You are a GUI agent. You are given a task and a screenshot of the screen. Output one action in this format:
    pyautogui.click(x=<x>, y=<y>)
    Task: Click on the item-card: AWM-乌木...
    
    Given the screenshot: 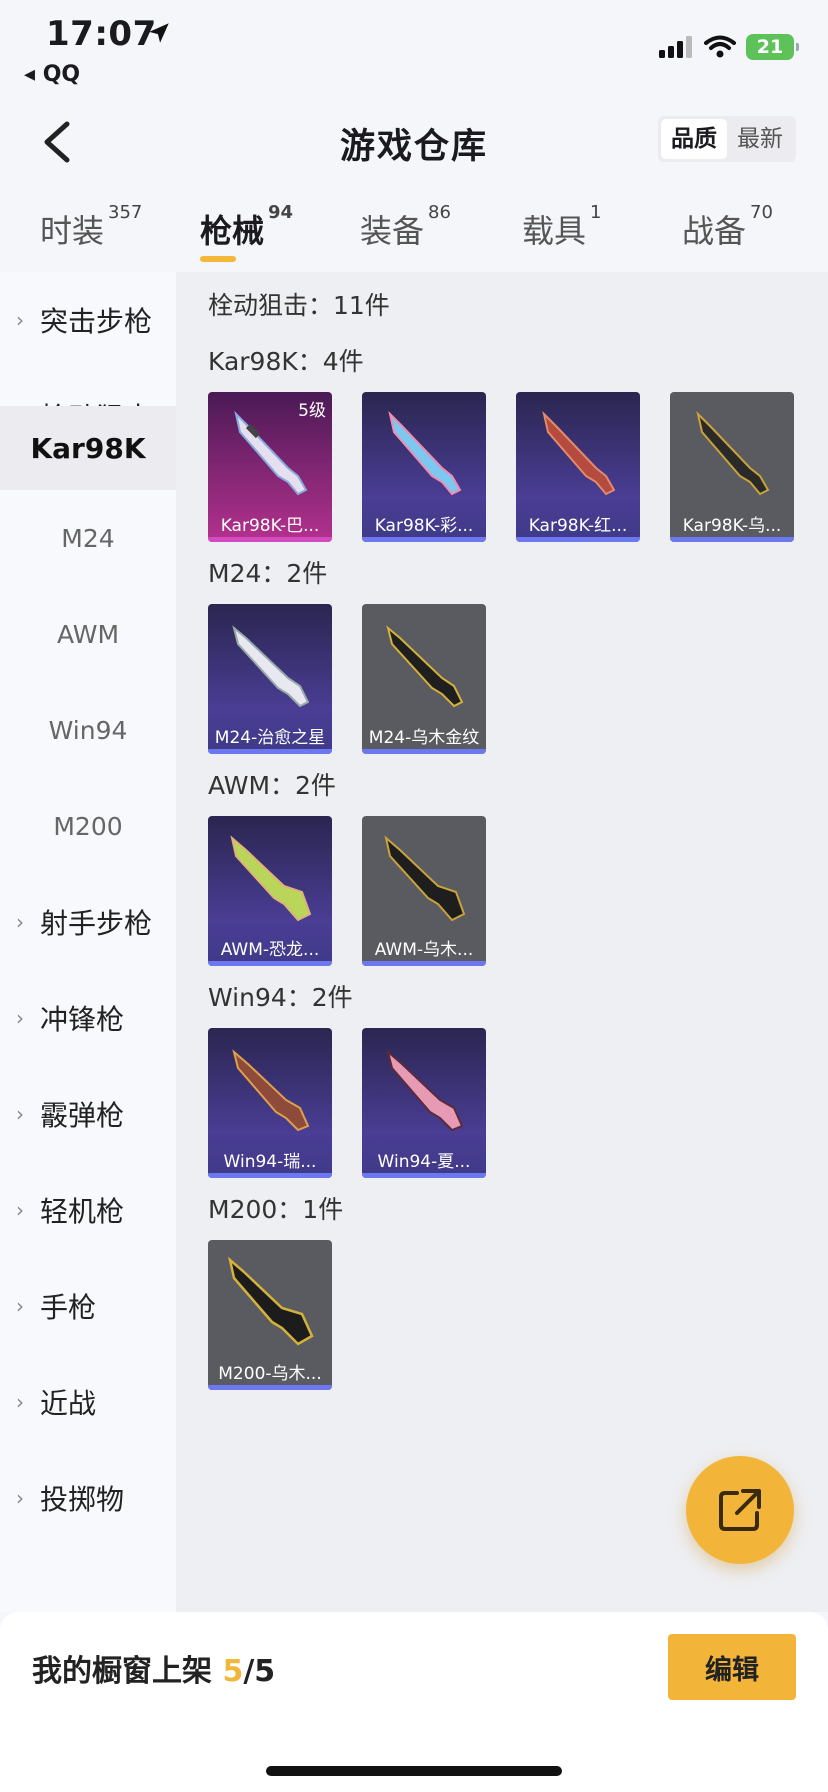 What is the action you would take?
    pyautogui.click(x=424, y=891)
    